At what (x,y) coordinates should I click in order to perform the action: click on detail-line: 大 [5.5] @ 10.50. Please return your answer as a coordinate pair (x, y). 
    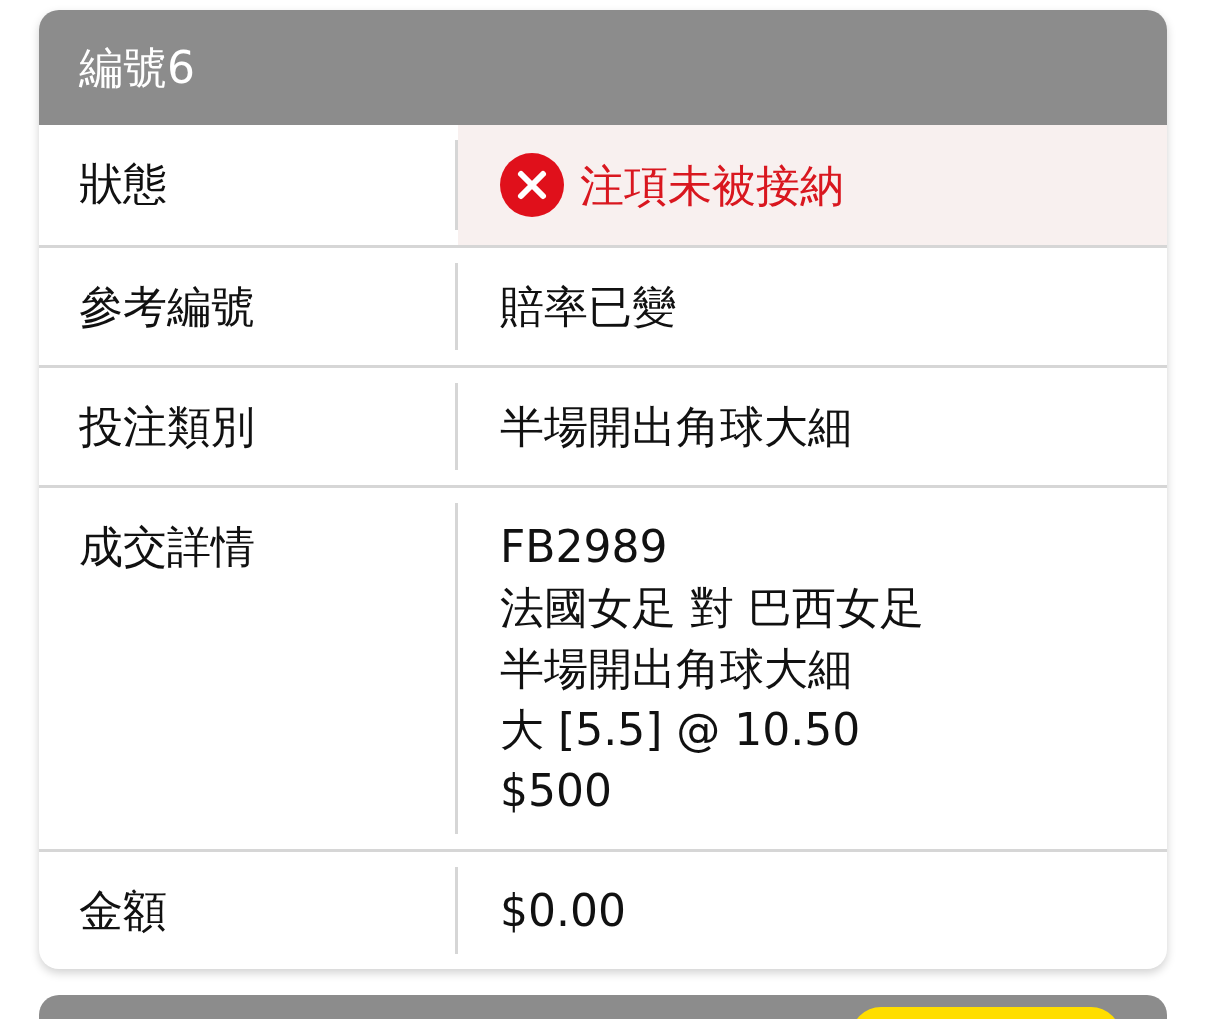
    Looking at the image, I should click on (681, 730).